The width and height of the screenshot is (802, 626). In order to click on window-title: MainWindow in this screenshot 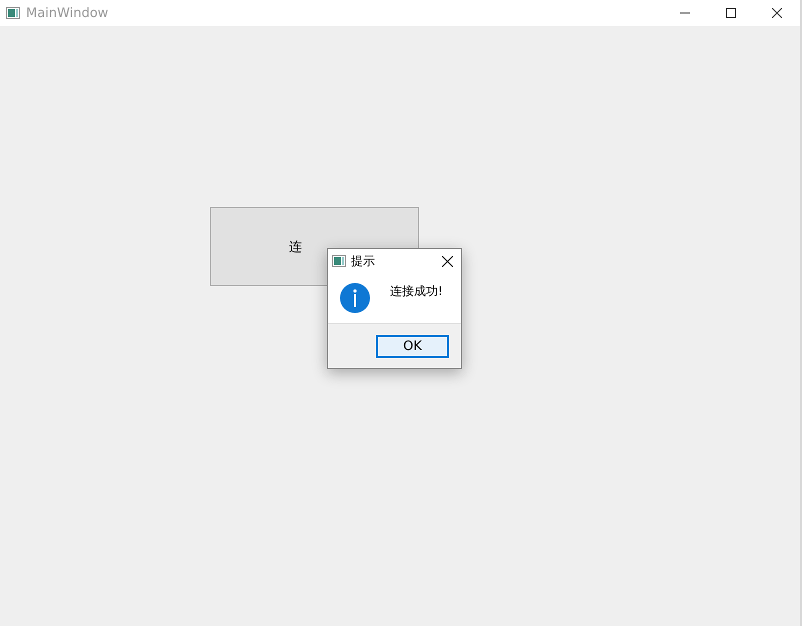, I will do `click(67, 13)`.